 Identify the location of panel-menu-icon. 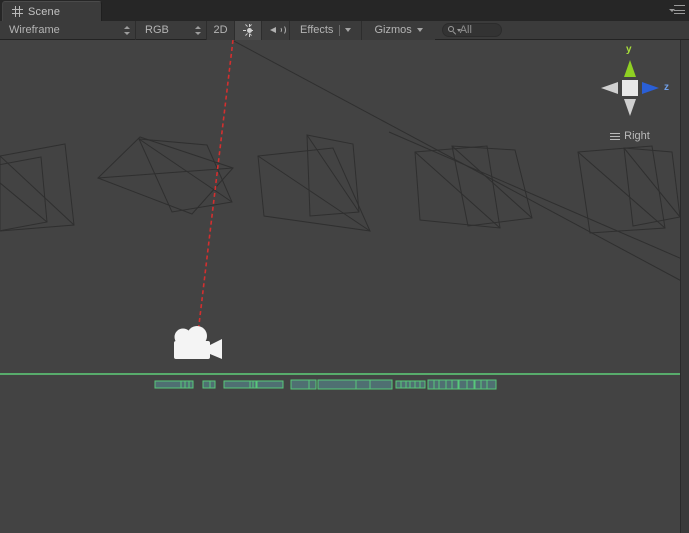
(677, 11).